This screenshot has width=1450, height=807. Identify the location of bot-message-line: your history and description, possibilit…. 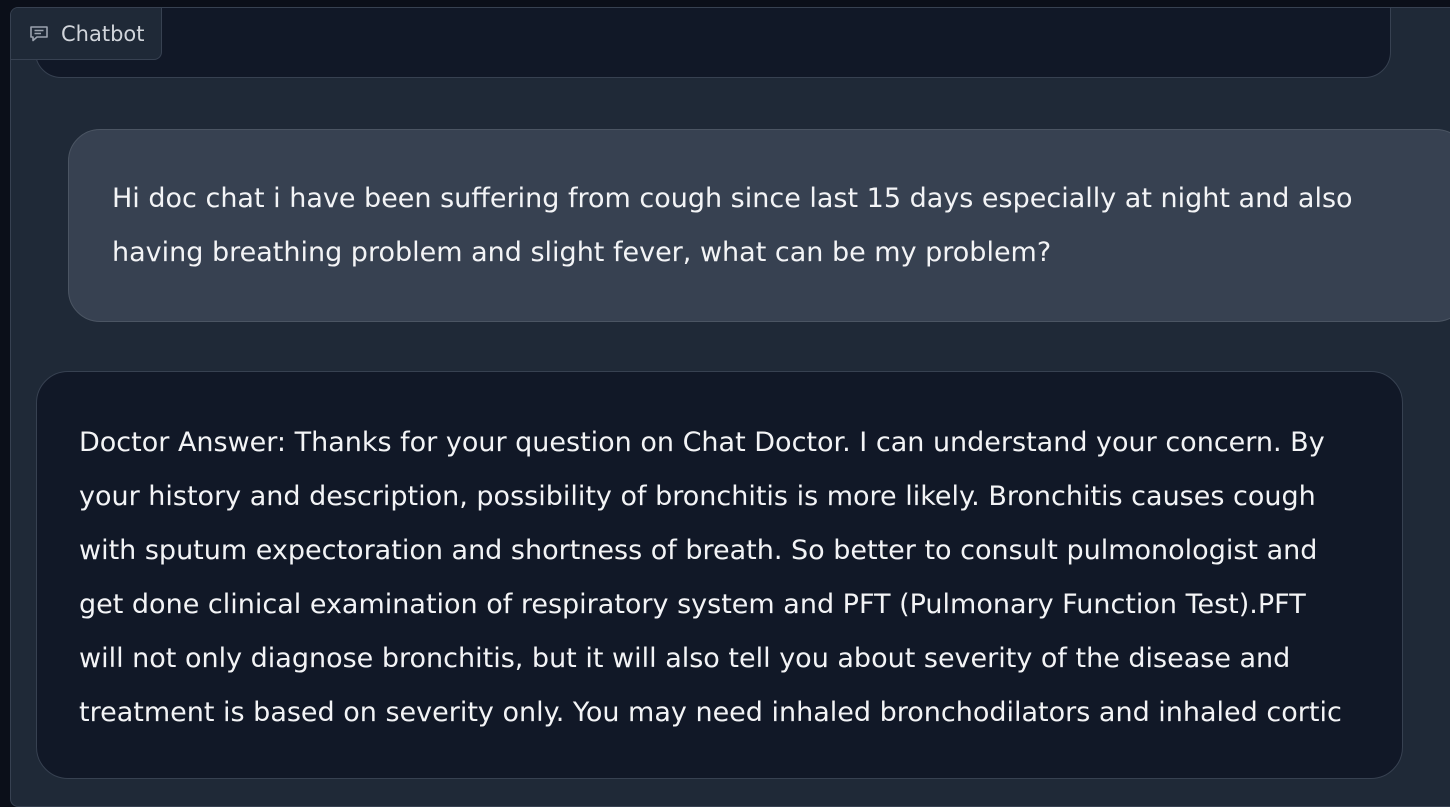
(697, 496).